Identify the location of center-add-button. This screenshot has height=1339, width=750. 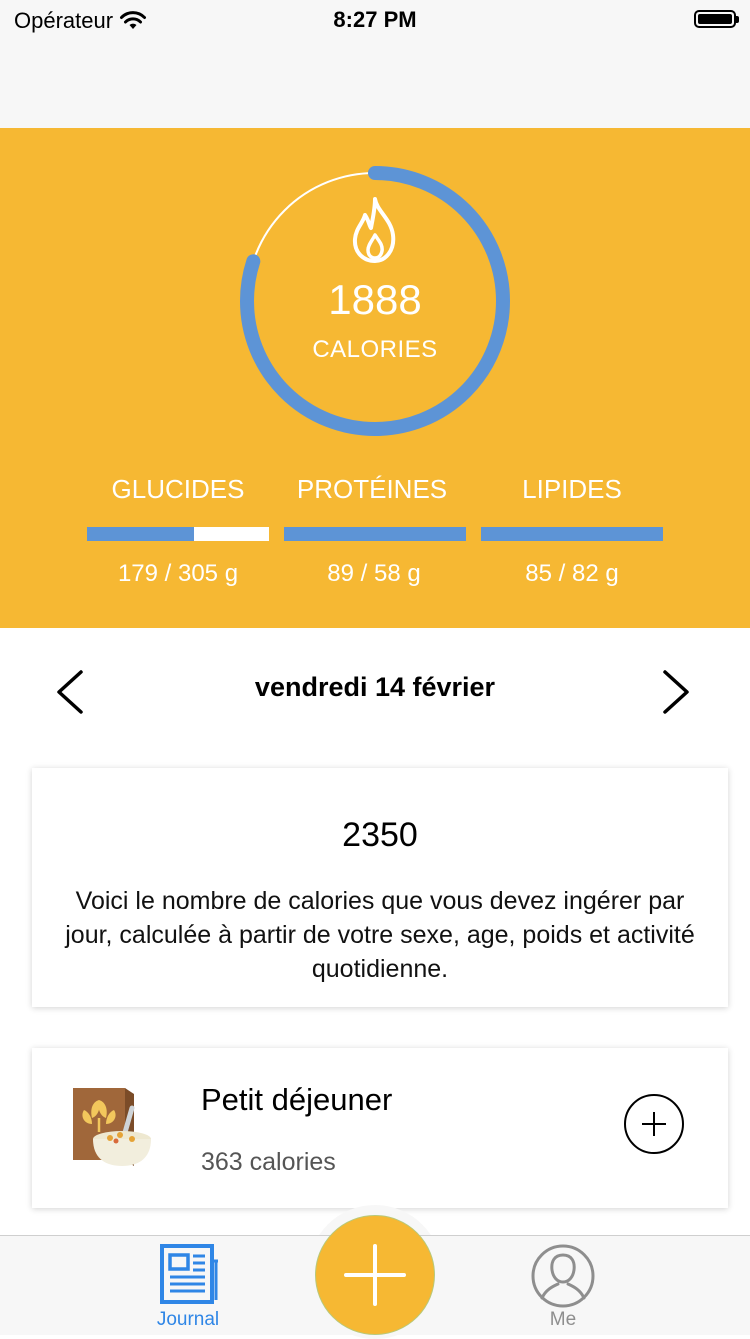
(375, 1275).